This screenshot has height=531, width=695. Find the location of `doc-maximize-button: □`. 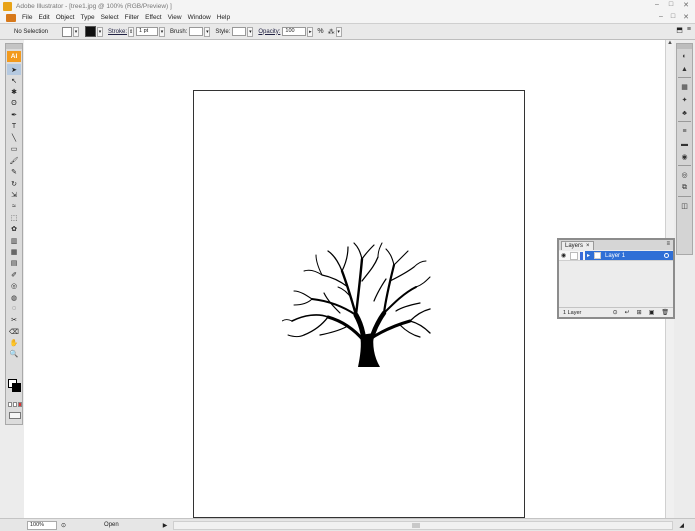

doc-maximize-button: □ is located at coordinates (673, 17).